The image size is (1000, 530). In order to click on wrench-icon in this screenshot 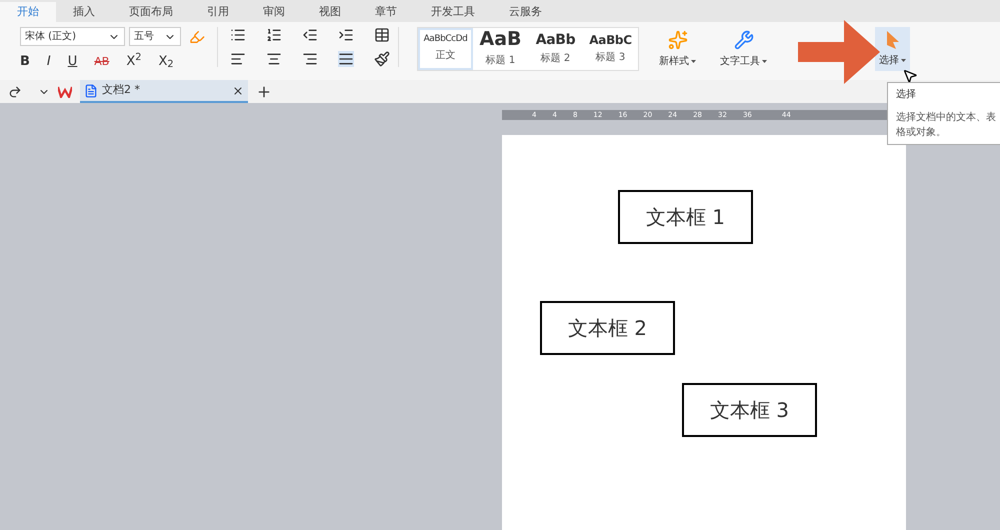, I will do `click(744, 40)`.